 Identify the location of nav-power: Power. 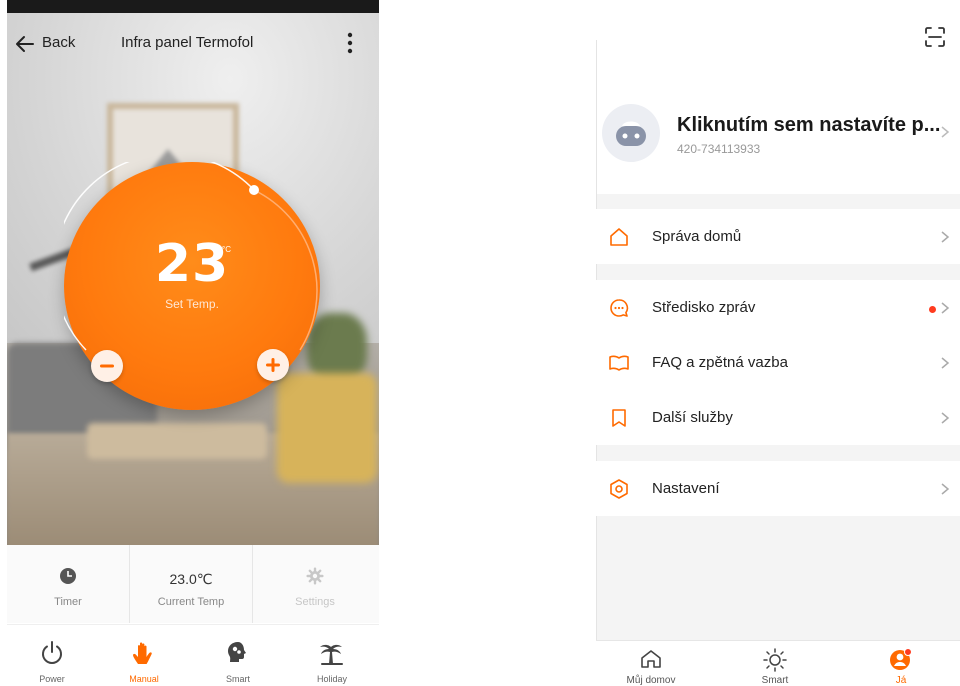
(52, 655).